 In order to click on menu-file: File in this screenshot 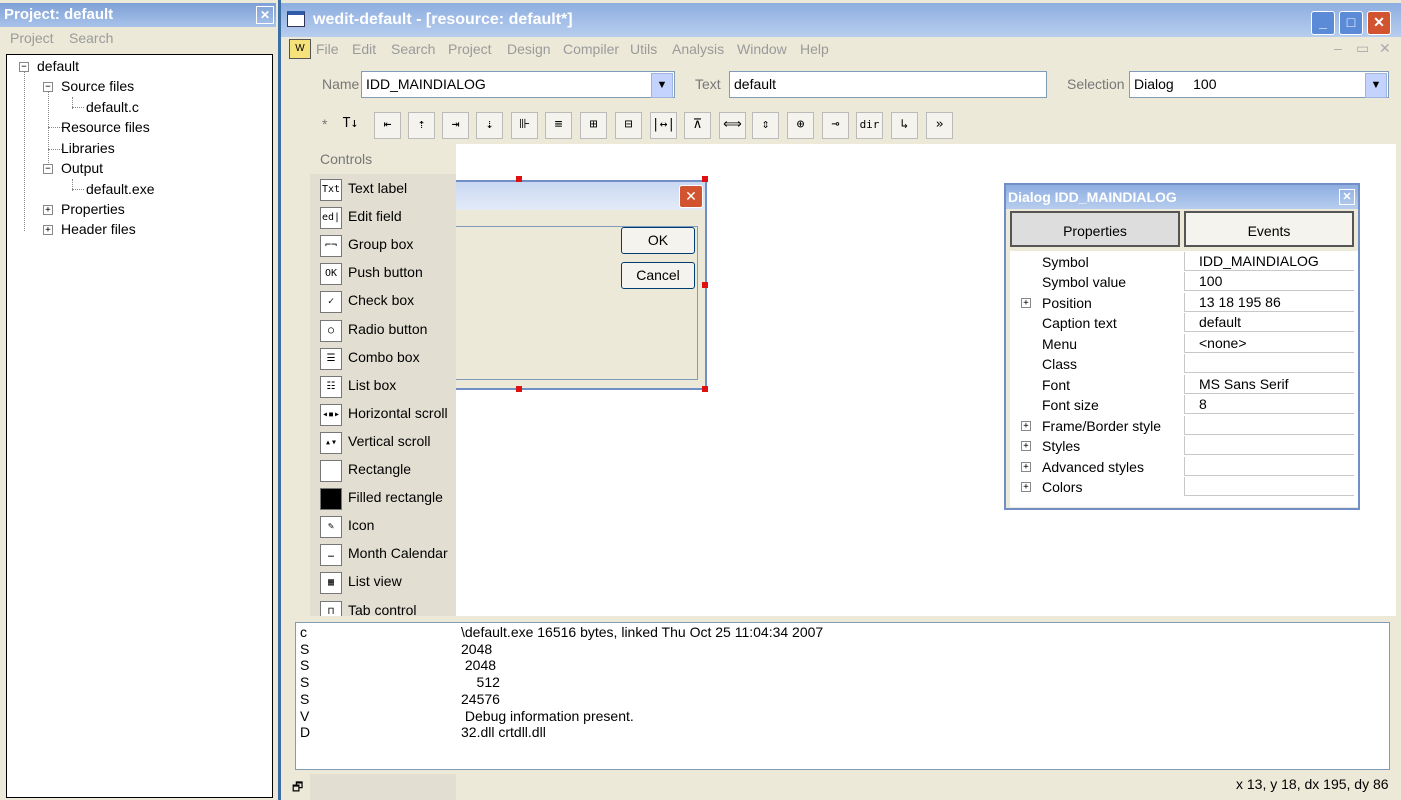, I will do `click(327, 49)`.